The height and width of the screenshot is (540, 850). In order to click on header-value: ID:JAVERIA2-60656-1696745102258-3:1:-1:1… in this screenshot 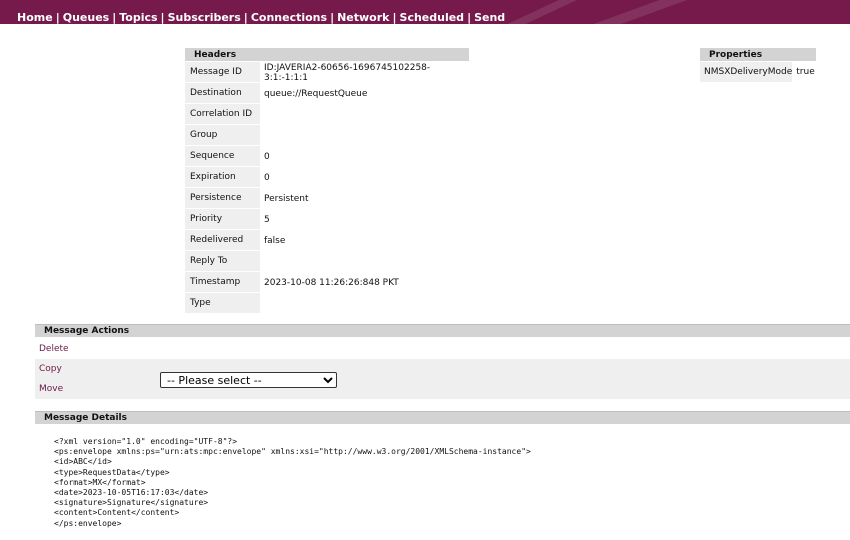, I will do `click(347, 72)`.